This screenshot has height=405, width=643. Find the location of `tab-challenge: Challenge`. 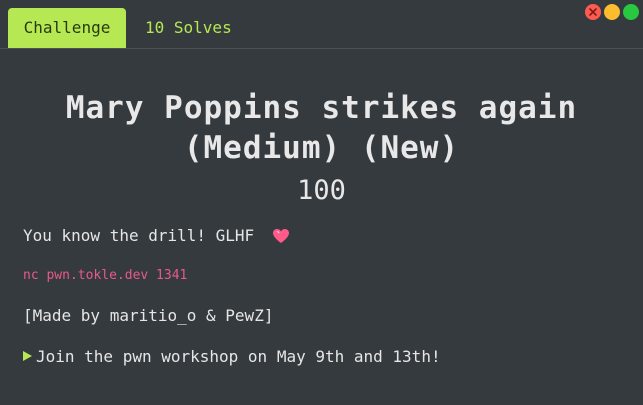

tab-challenge: Challenge is located at coordinates (67, 28).